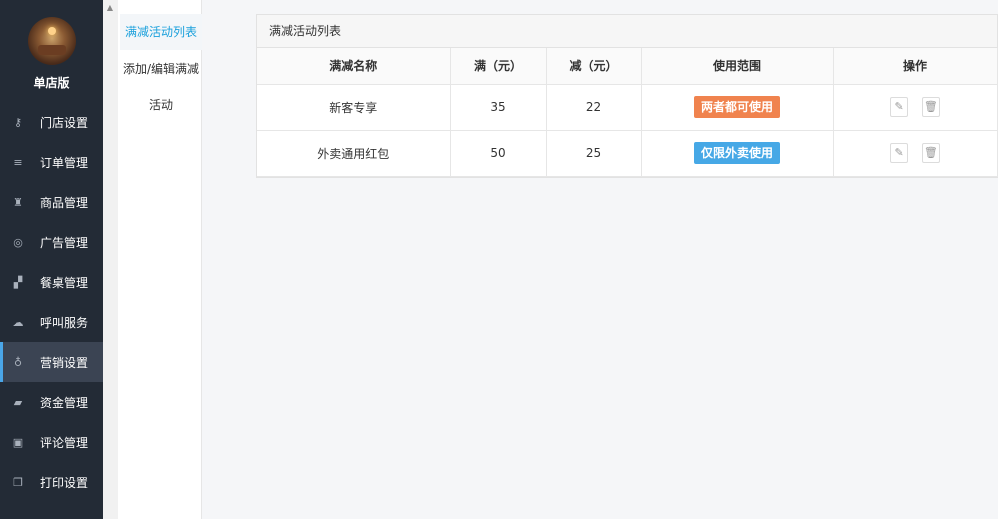  Describe the element at coordinates (64, 122) in the screenshot. I see `sidebar-item-label: 门店设置` at that location.